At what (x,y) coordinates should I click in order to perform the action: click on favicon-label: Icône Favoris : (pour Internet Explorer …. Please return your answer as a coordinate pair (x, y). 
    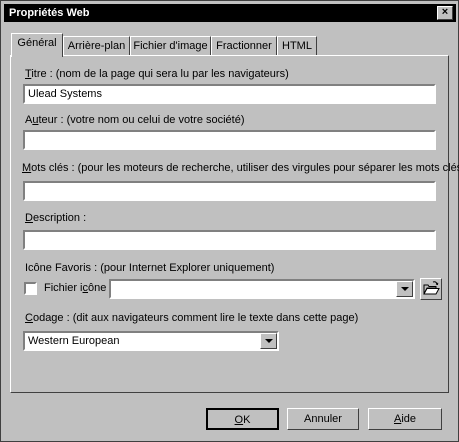
    Looking at the image, I should click on (150, 268).